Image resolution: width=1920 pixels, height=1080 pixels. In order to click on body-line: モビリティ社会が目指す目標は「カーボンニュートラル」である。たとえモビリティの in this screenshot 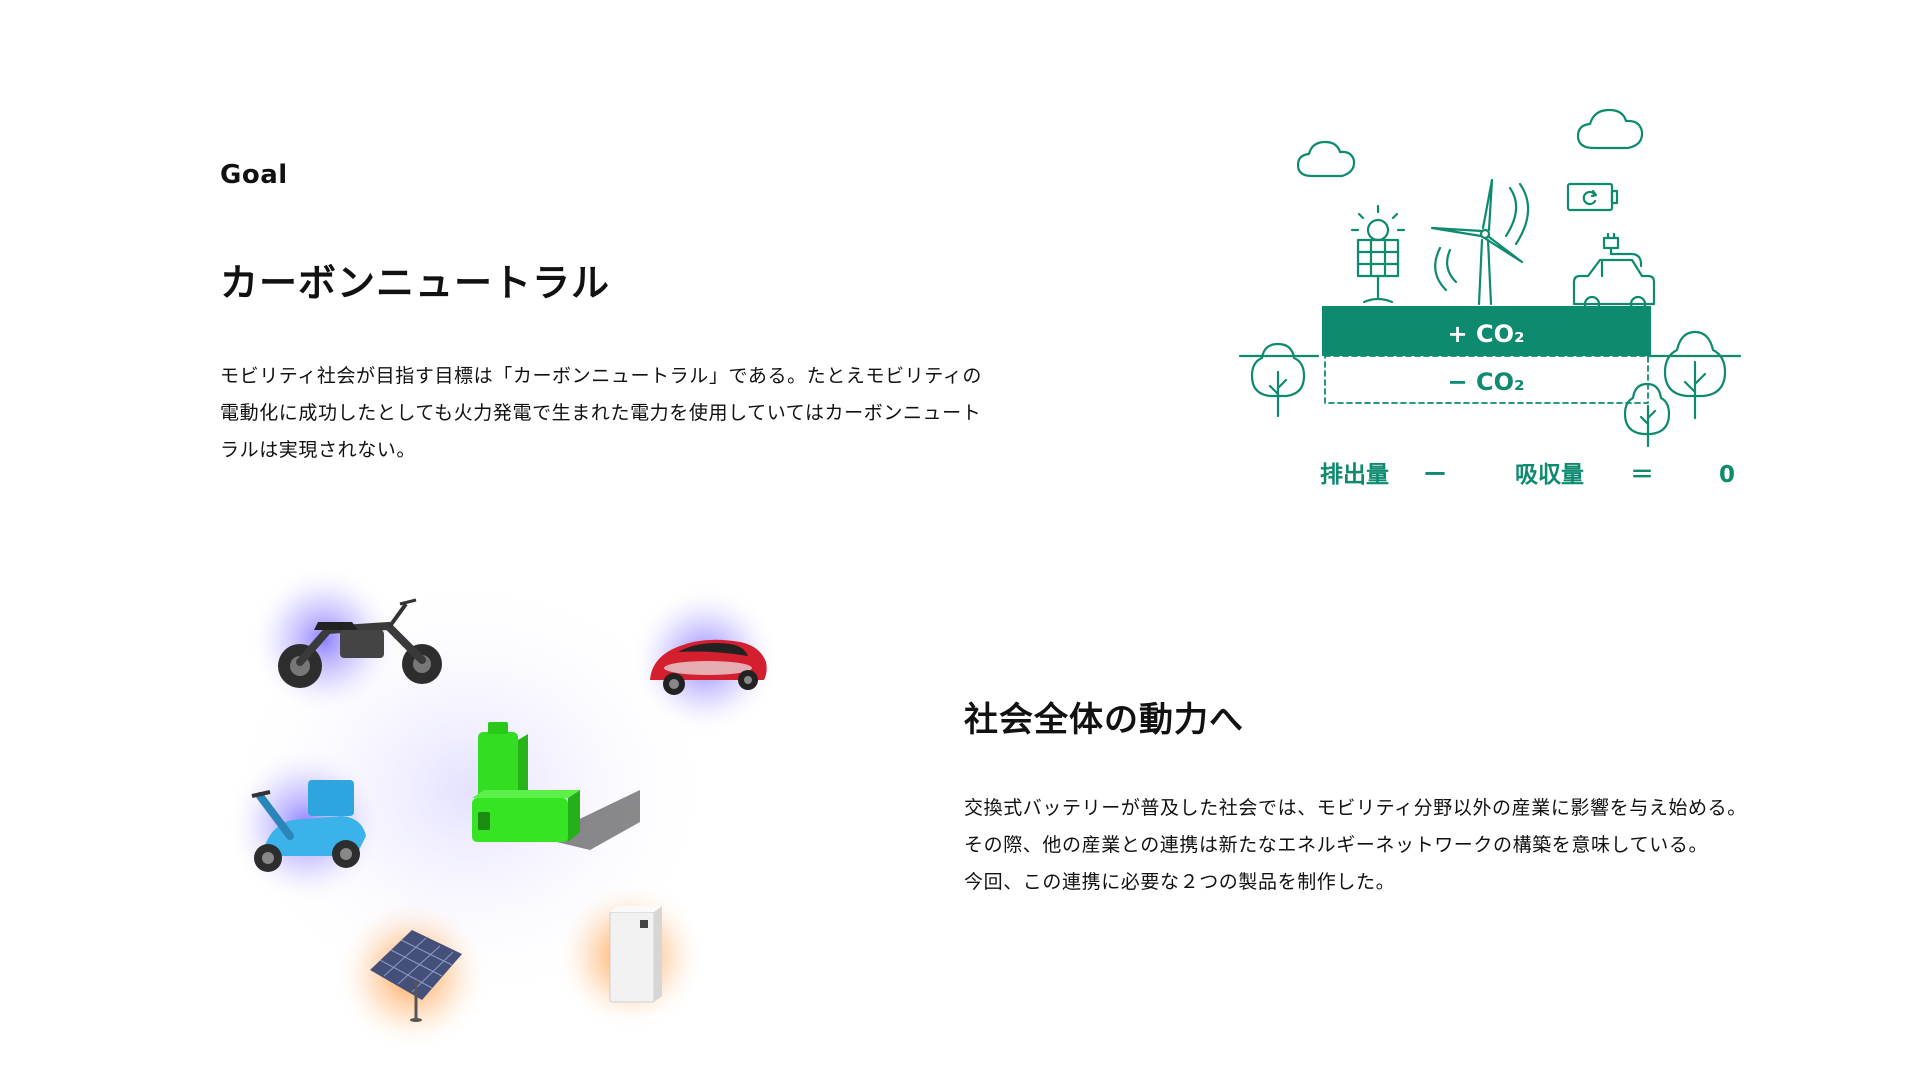, I will do `click(601, 376)`.